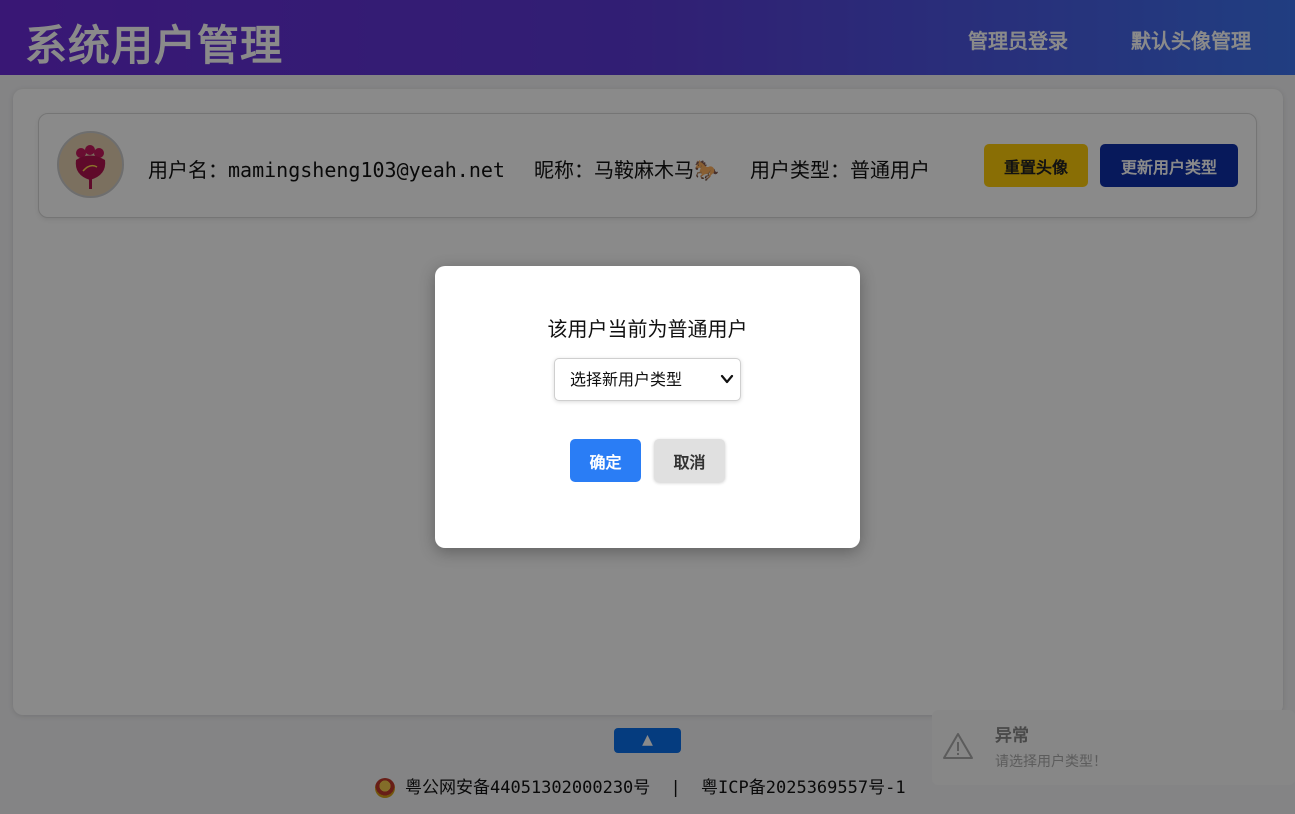 This screenshot has height=814, width=1295. I want to click on user-type-select: 选择新用户类型, so click(647, 379).